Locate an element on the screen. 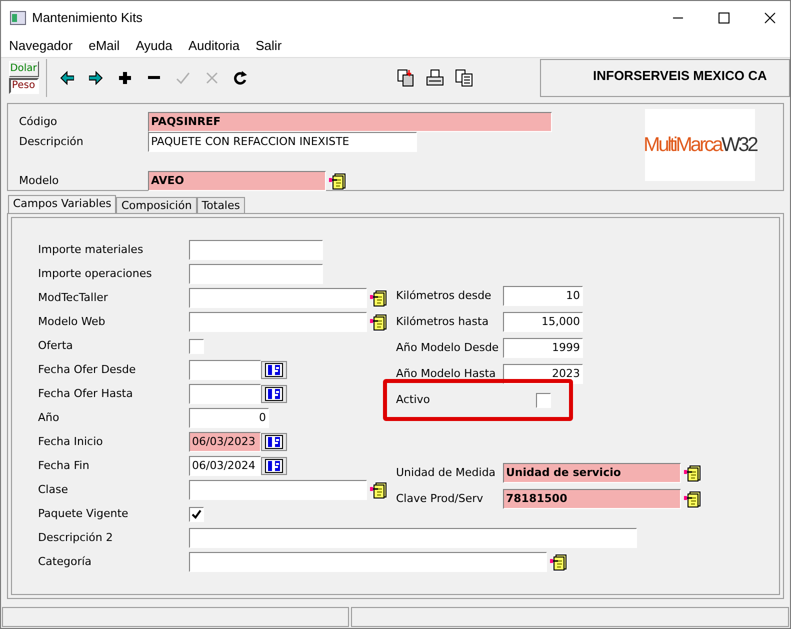  company-panel: INFORSERVEIS MEXICO CA is located at coordinates (665, 77).